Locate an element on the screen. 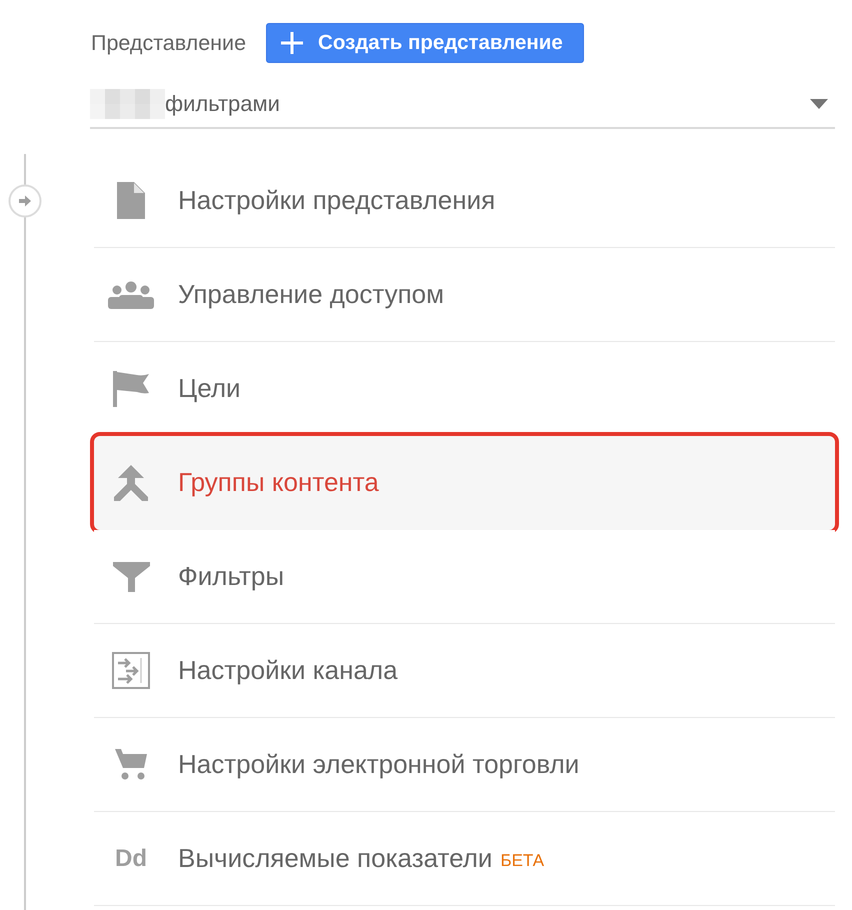 The height and width of the screenshot is (910, 852). arrows-box-icon is located at coordinates (131, 670).